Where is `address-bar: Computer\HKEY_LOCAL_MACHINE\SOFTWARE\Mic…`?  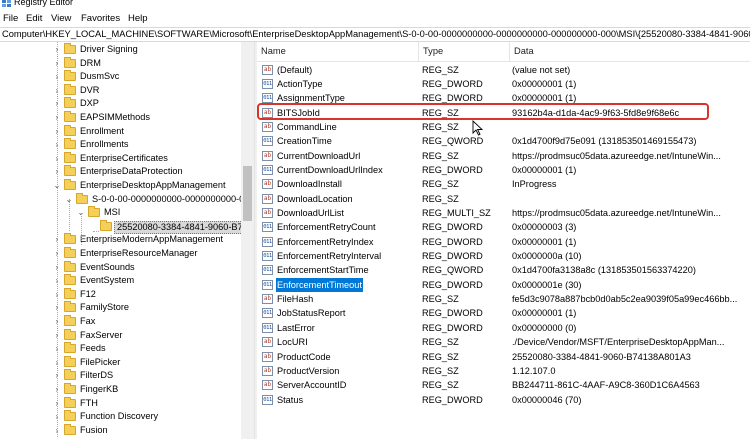
address-bar: Computer\HKEY_LOCAL_MACHINE\SOFTWARE\Mic… is located at coordinates (375, 34).